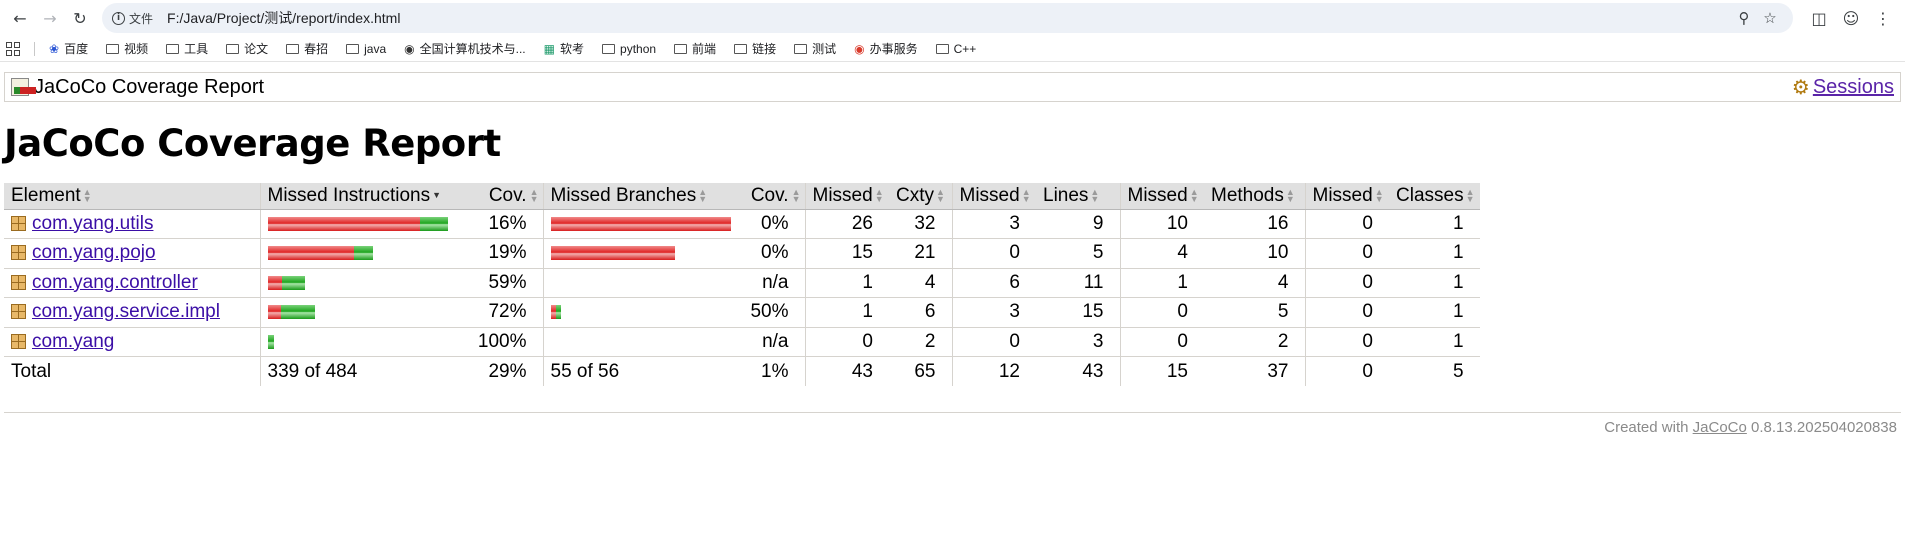 The image size is (1905, 540). What do you see at coordinates (364, 282) in the screenshot?
I see `instructions-bar` at bounding box center [364, 282].